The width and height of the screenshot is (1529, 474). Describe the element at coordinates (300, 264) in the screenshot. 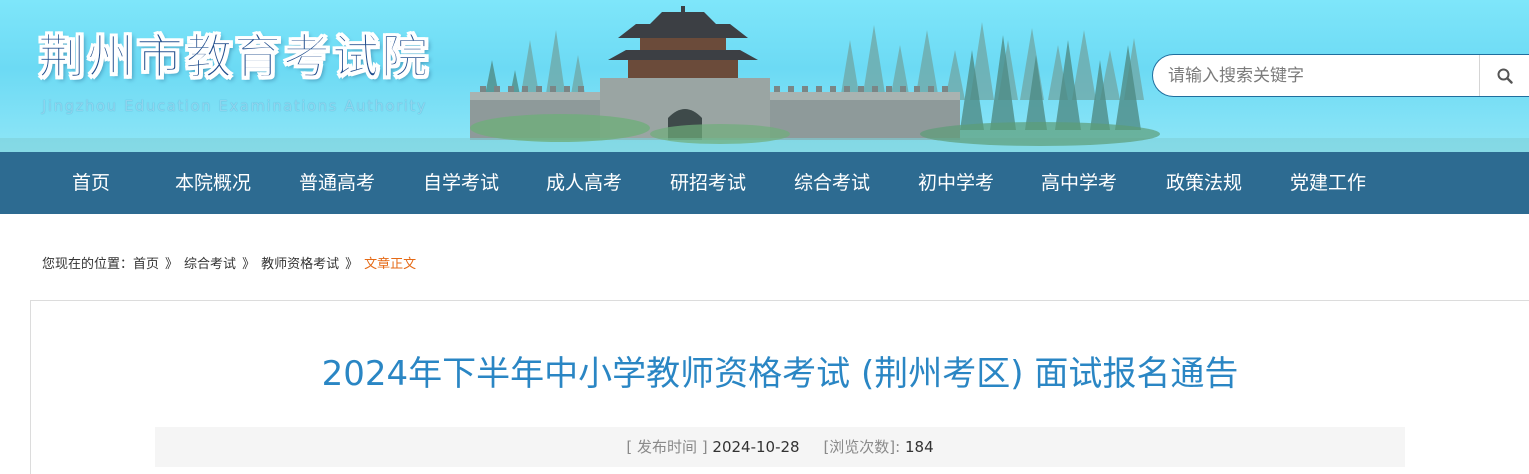

I see `breadcrumb-teacher-qualification: 教师资格考试` at that location.